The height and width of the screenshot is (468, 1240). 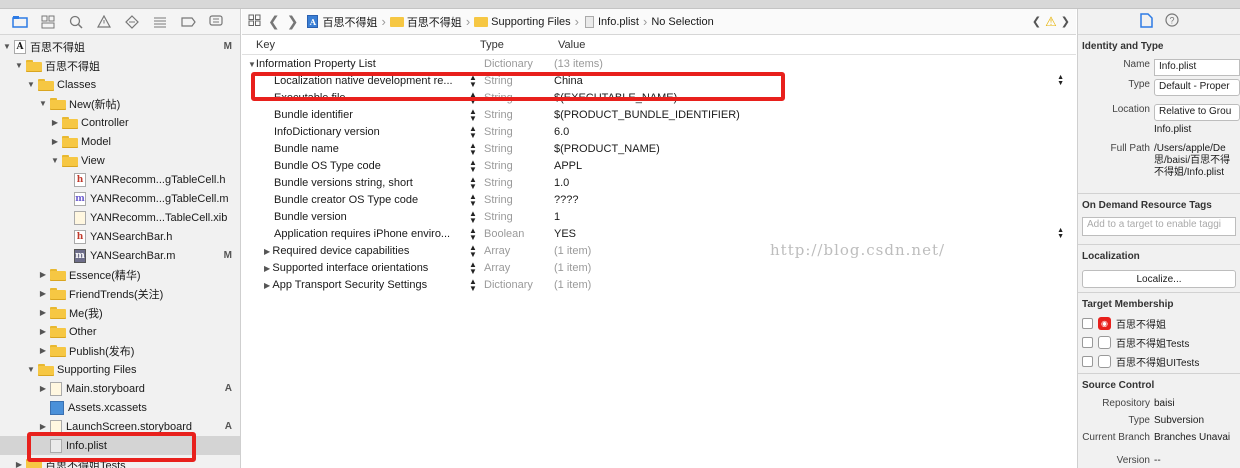 I want to click on plist-row: InfoDictionary version ▲ ▼ String 6.0, so click(x=659, y=131).